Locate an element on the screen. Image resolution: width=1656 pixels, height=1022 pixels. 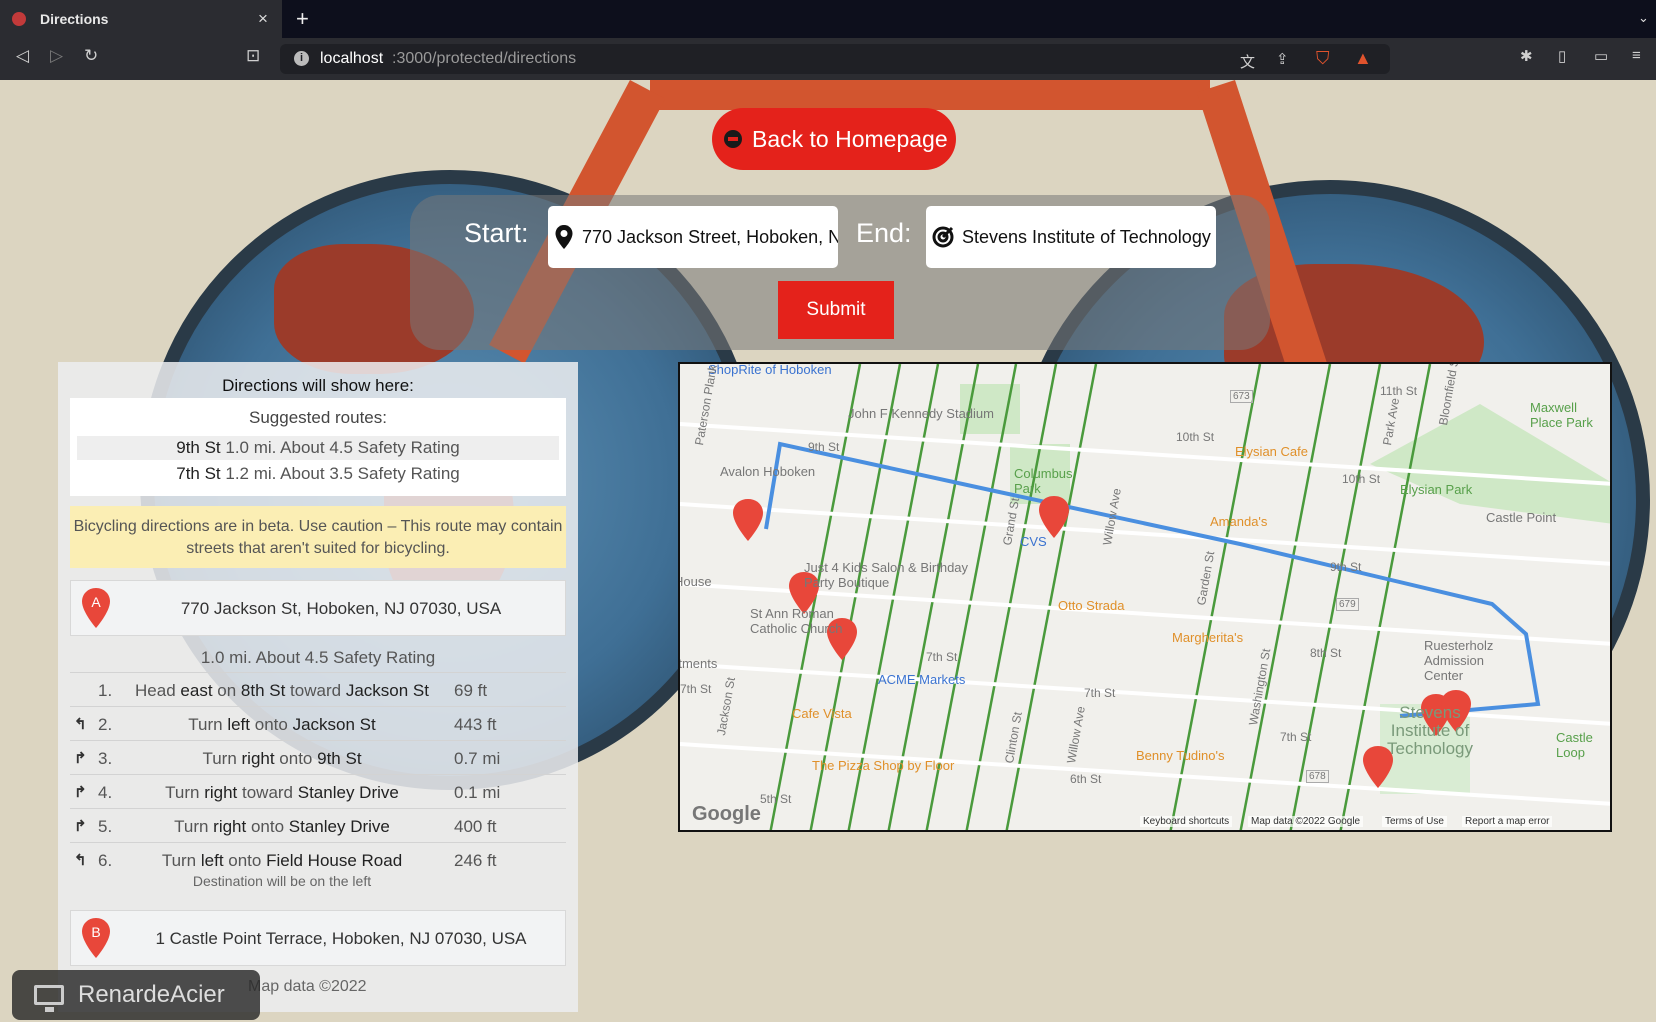
highway-shield: 673 is located at coordinates (1241, 396).